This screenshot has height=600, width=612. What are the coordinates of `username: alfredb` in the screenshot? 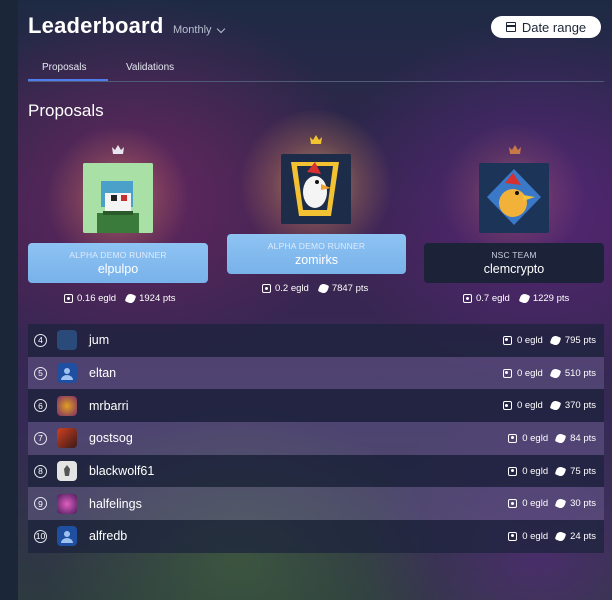 It's located at (108, 536).